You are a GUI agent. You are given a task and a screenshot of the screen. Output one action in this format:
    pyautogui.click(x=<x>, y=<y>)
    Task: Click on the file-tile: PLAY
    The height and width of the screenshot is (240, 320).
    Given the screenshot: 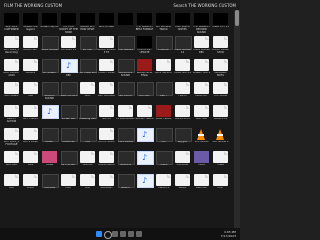 What is the action you would take?
    pyautogui.click(x=68, y=184)
    